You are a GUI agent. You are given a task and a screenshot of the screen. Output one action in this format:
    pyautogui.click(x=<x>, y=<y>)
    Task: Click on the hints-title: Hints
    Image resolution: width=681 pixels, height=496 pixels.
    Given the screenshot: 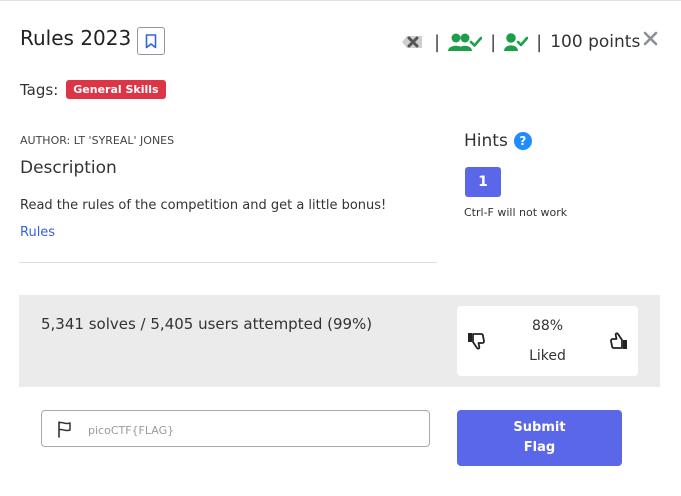 What is the action you would take?
    pyautogui.click(x=486, y=141)
    